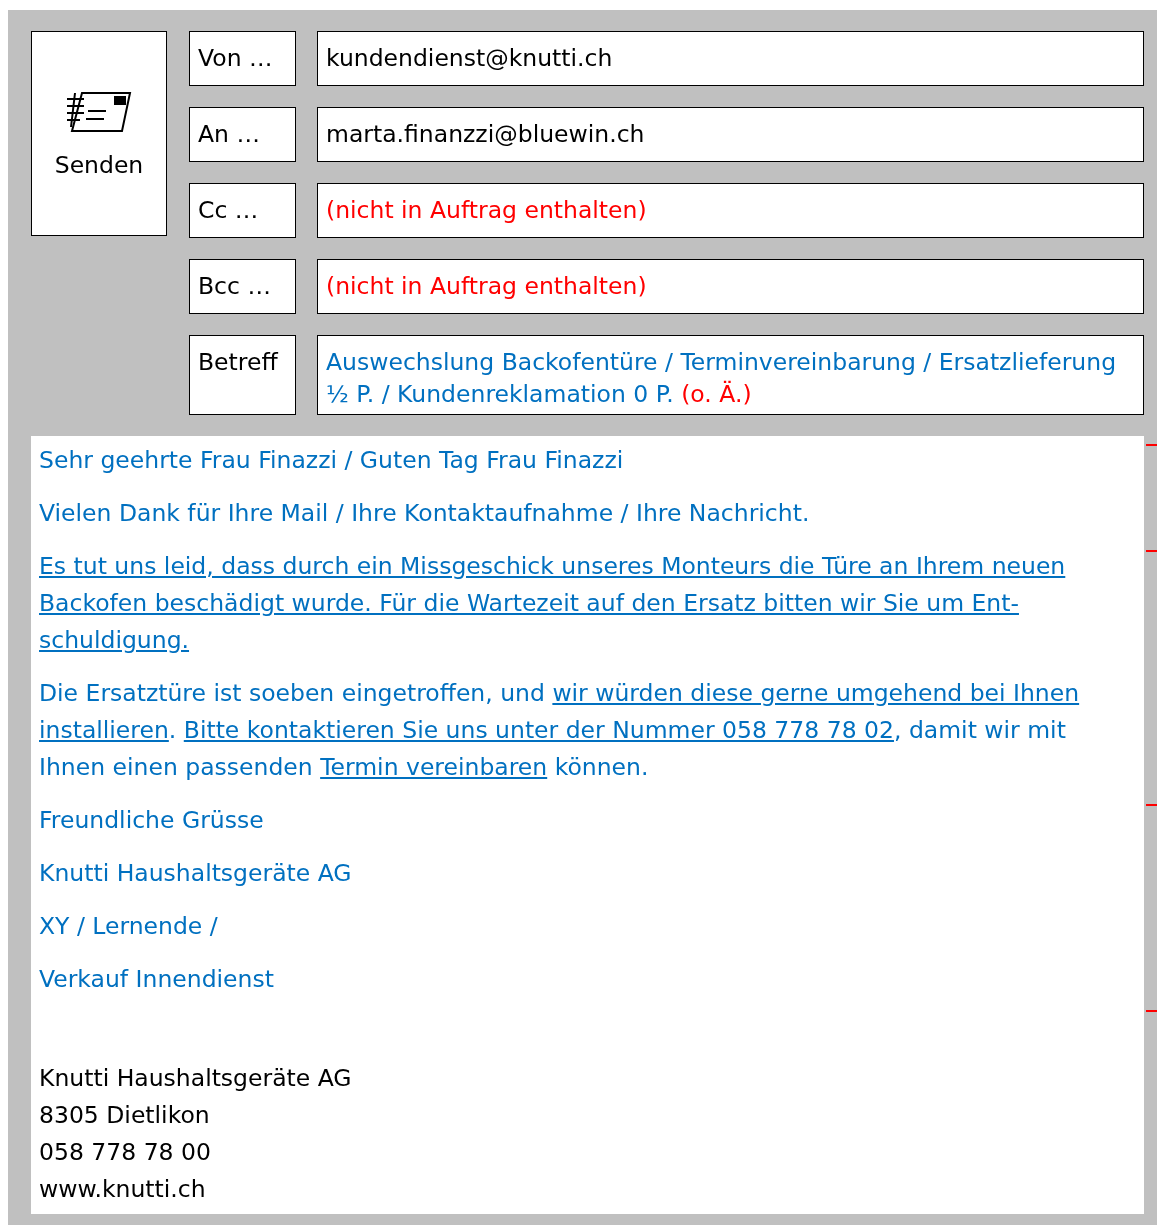 The height and width of the screenshot is (1225, 1157). I want to click on body-paragraph: Es tut uns leid, dass durch ein Missgeschick unseres Monteurs die Türe an Ihrem neuen Backofen beschädigt wurde. Für die Wartezeit auf den Ersatz bitten wir Sie um Ent-schuldigung., so click(553, 603).